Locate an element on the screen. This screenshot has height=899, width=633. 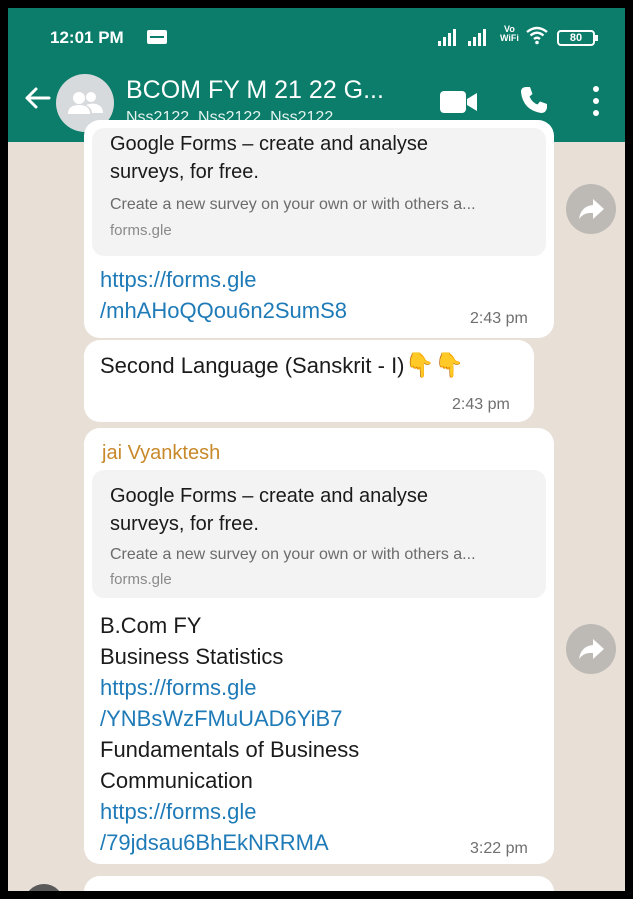
message-link: /79jdsau6BhEkNRRMA is located at coordinates (214, 842).